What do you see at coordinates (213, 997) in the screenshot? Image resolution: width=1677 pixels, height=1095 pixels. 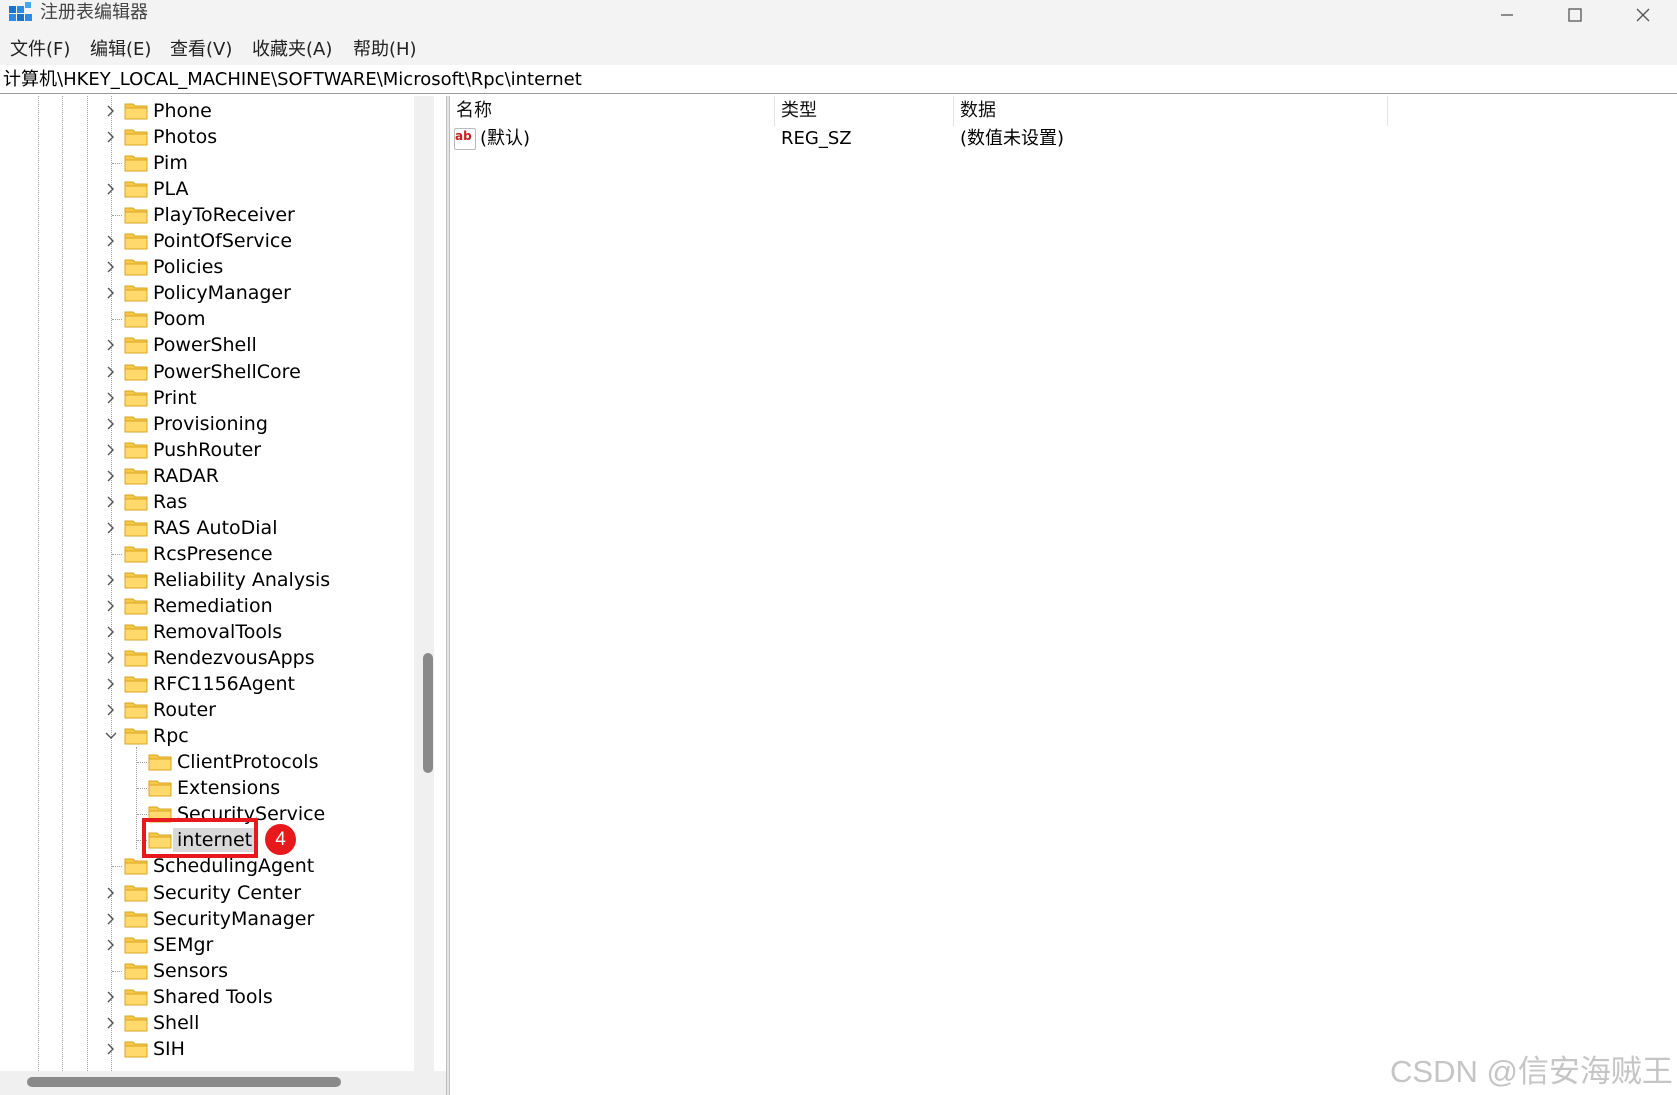 I see `tree-node-label: Shared Tools` at bounding box center [213, 997].